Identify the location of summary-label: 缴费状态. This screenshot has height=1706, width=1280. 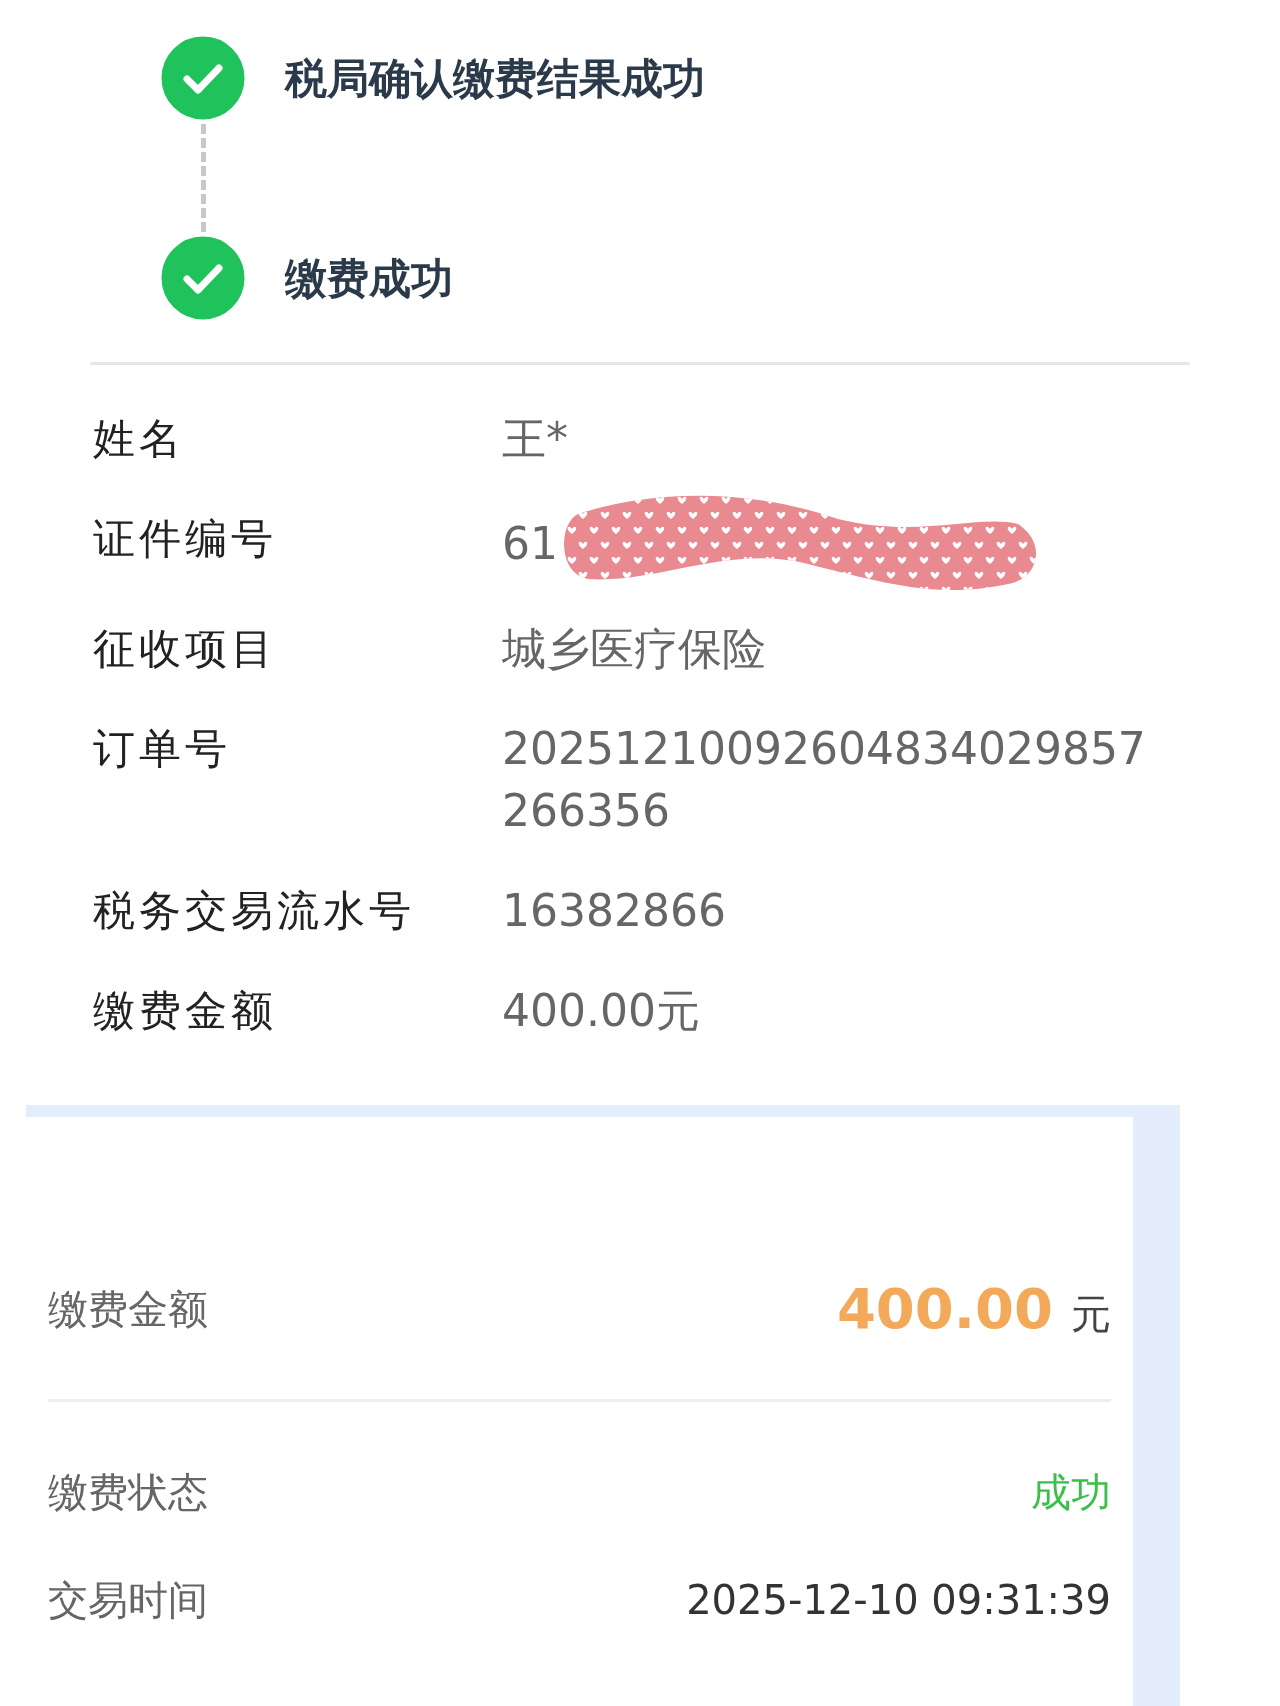
(128, 1492).